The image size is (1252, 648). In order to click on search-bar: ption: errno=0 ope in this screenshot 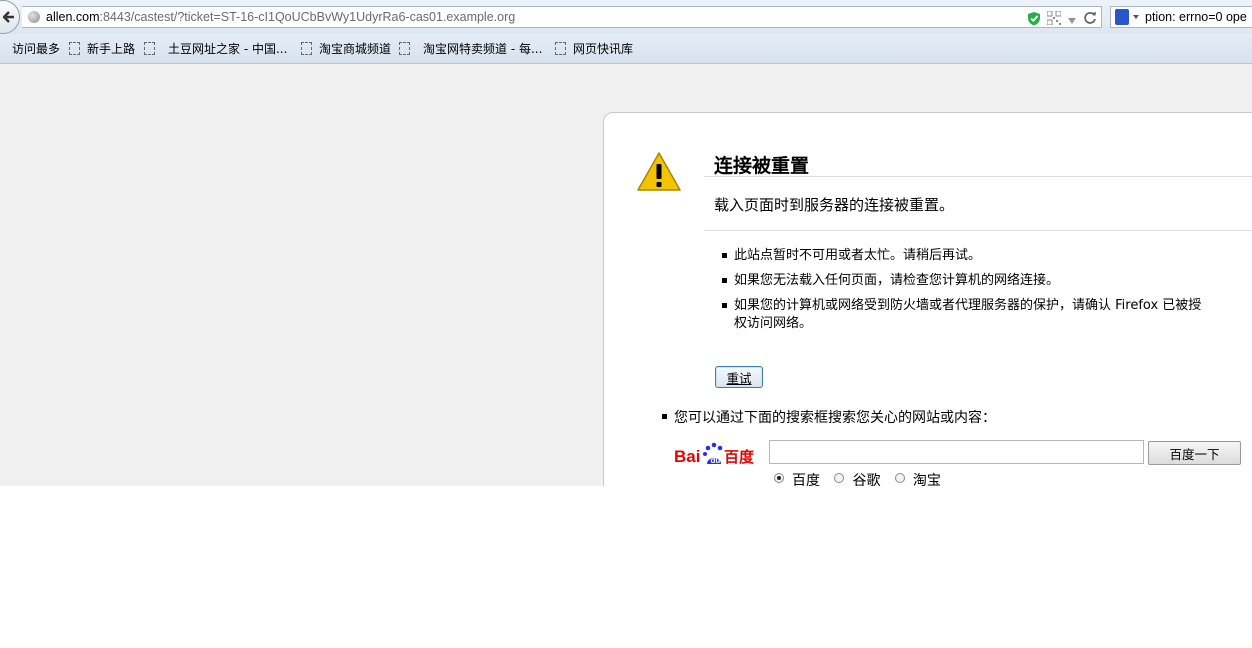, I will do `click(1181, 17)`.